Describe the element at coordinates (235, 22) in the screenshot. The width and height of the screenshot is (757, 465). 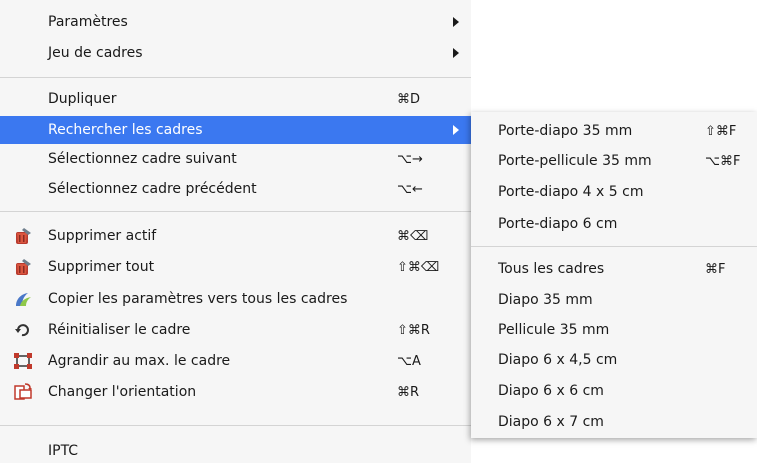
I see `menu-item-parametres: Paramètres` at that location.